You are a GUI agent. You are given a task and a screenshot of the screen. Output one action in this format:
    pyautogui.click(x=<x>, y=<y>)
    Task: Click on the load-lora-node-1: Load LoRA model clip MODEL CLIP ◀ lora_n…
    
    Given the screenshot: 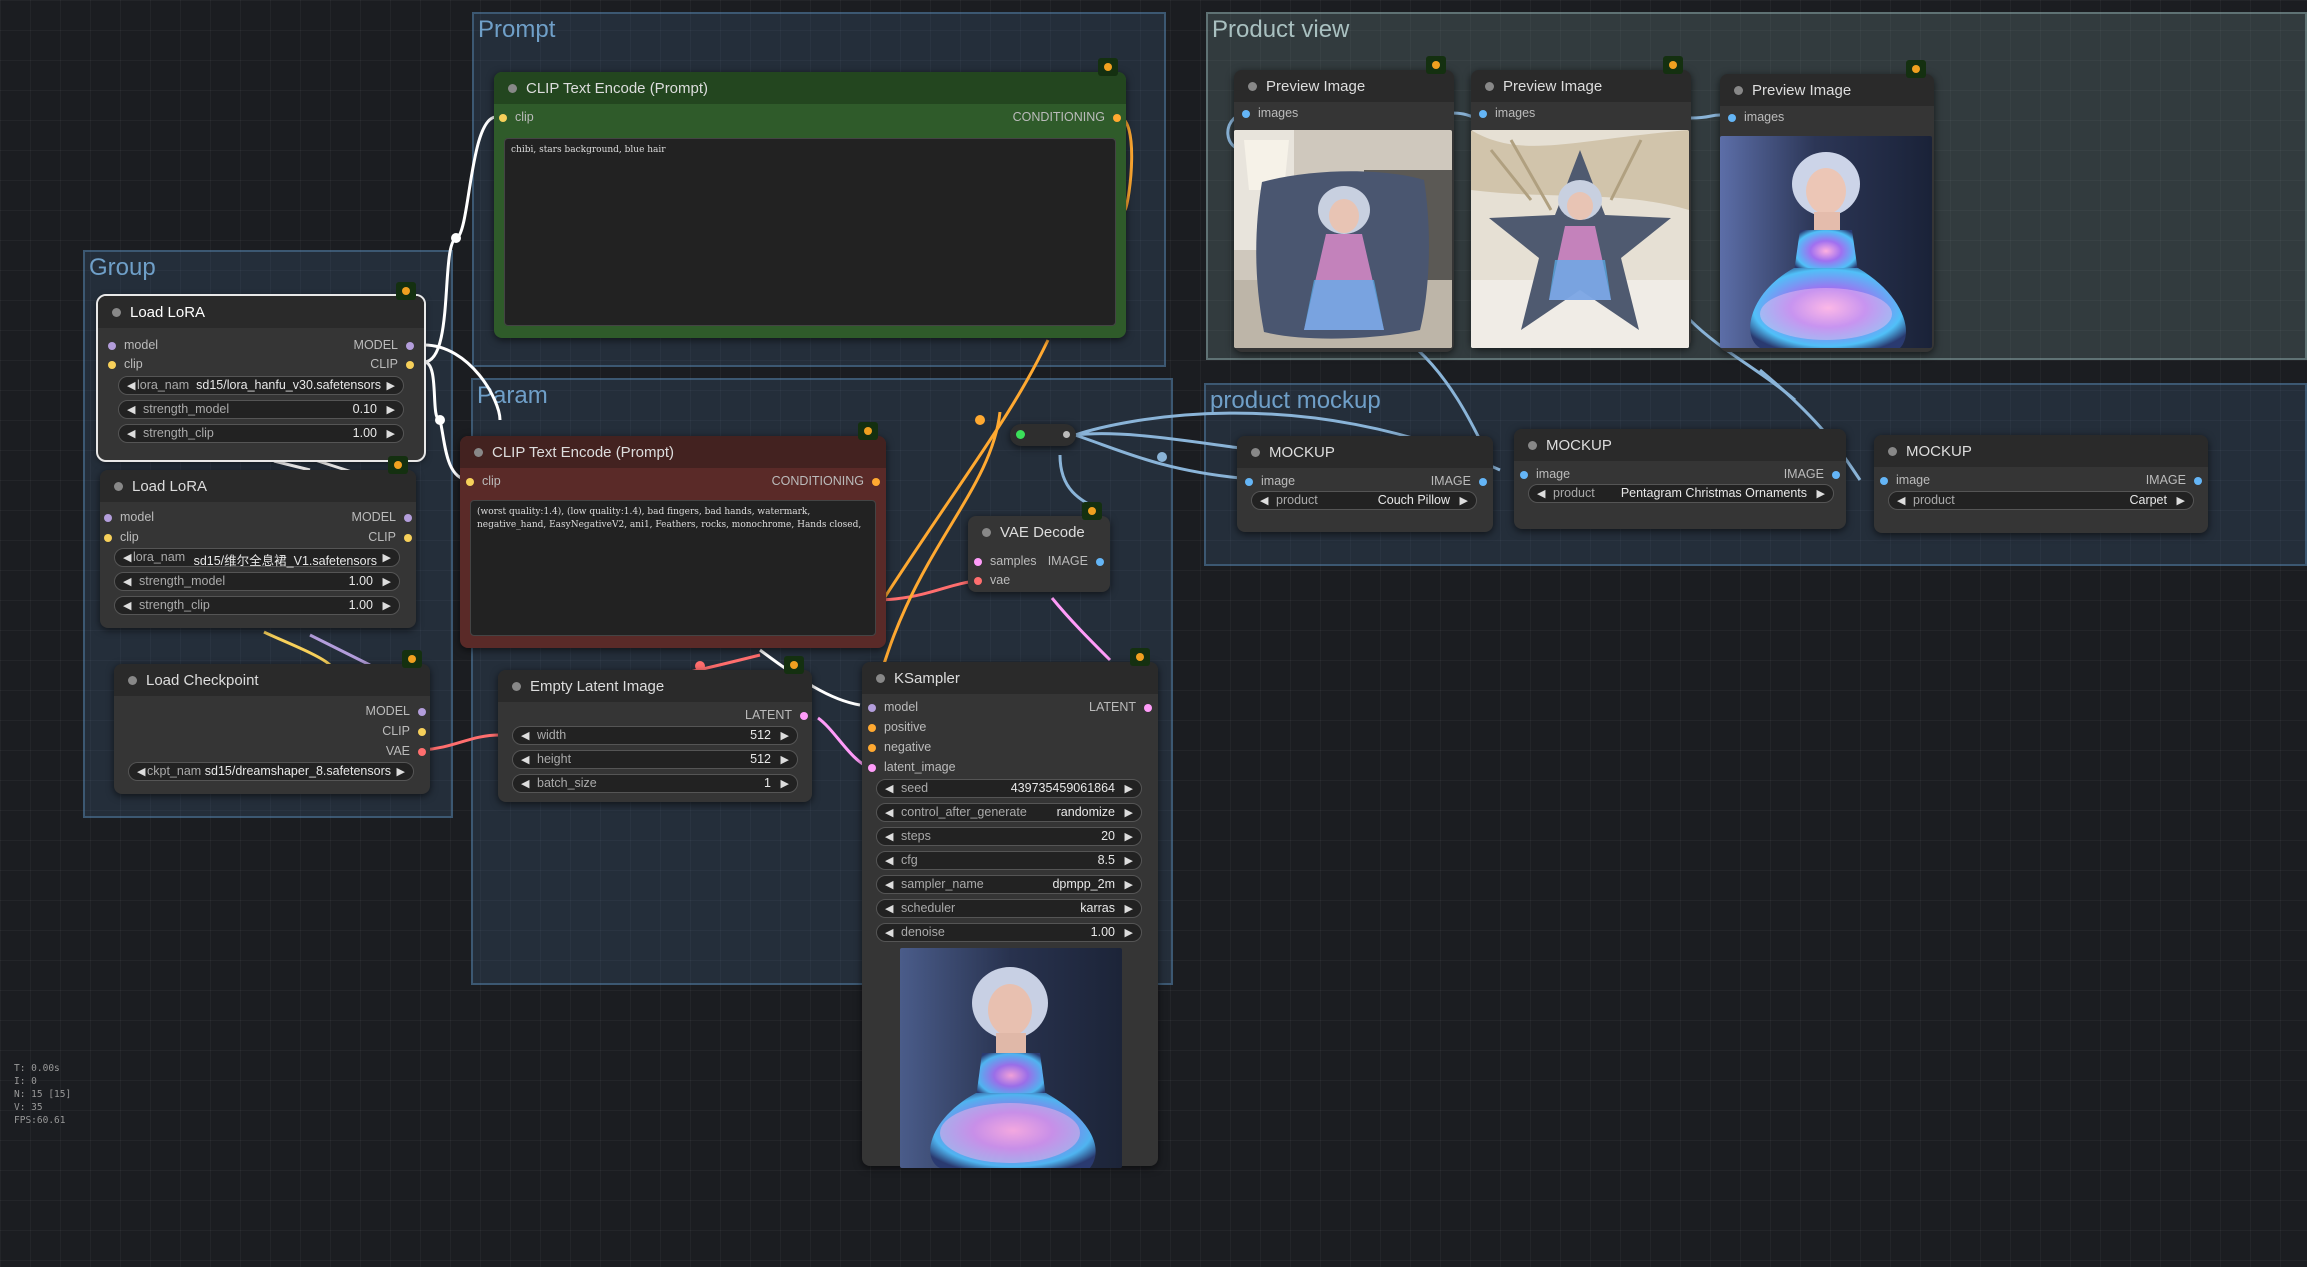 What is the action you would take?
    pyautogui.click(x=261, y=372)
    